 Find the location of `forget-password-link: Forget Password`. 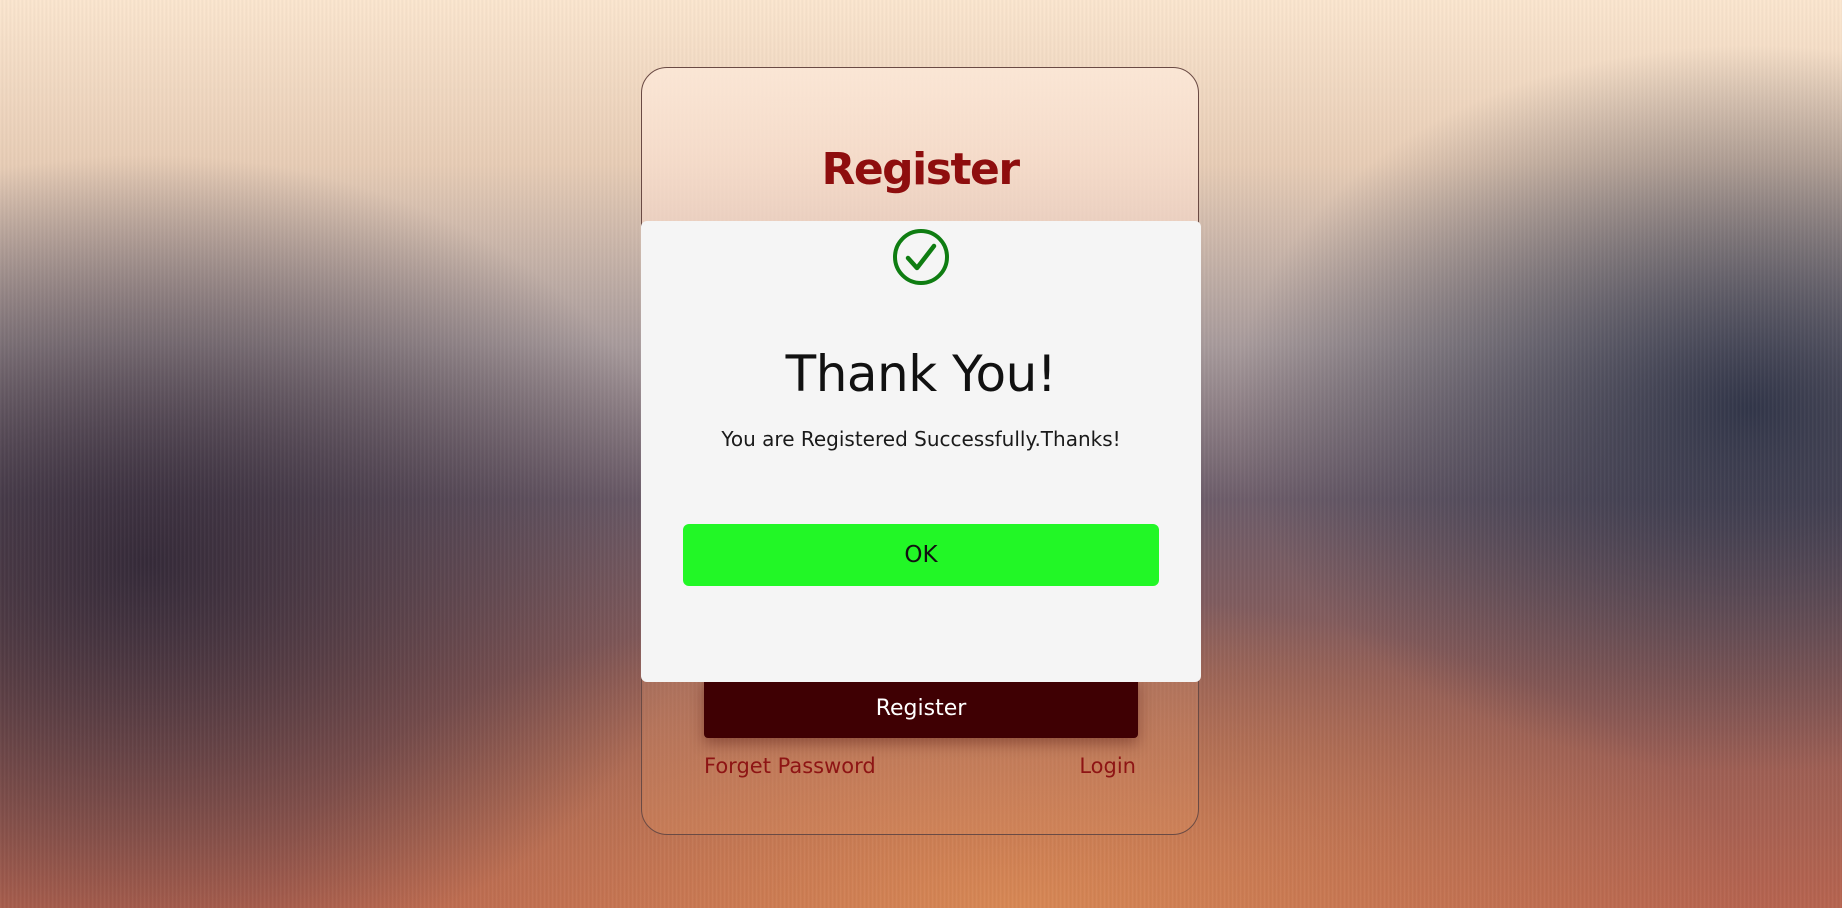

forget-password-link: Forget Password is located at coordinates (790, 766).